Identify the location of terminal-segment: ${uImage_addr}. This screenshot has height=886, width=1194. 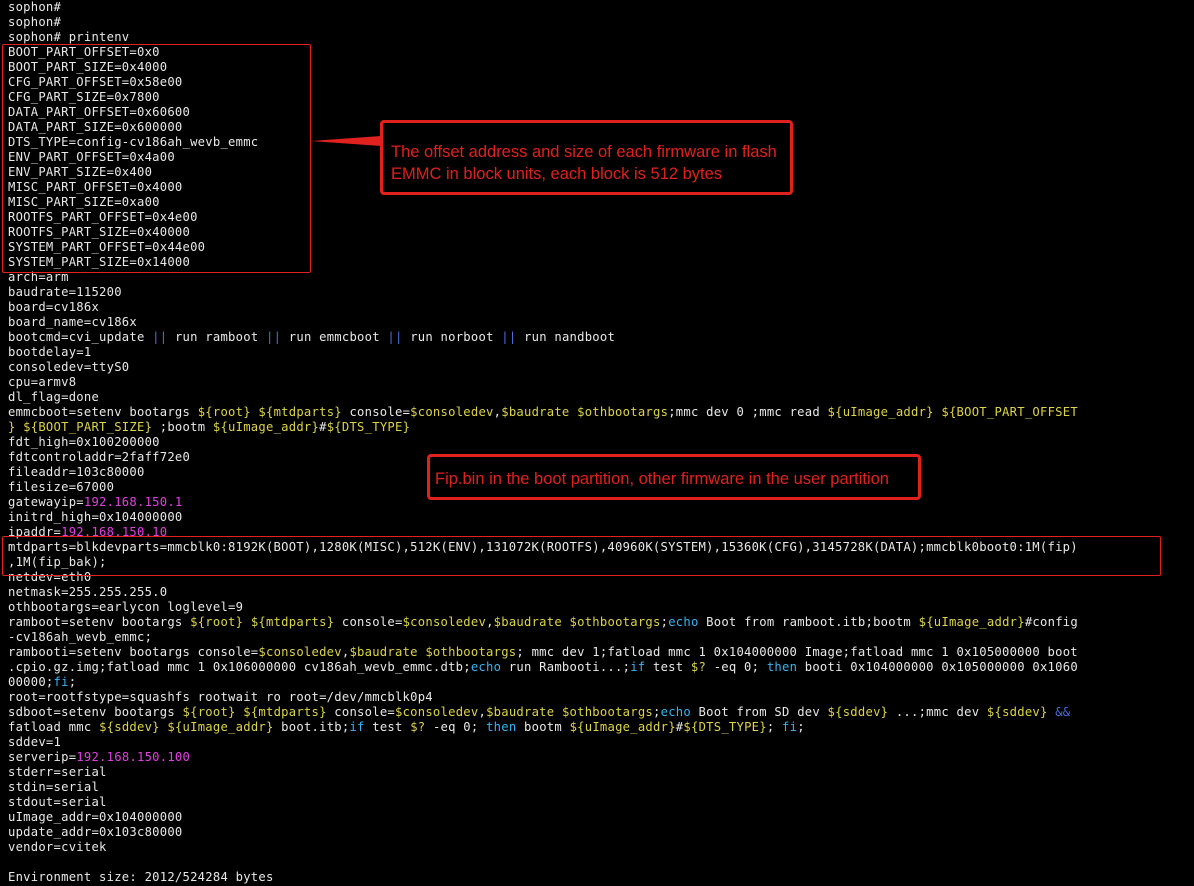
(266, 427).